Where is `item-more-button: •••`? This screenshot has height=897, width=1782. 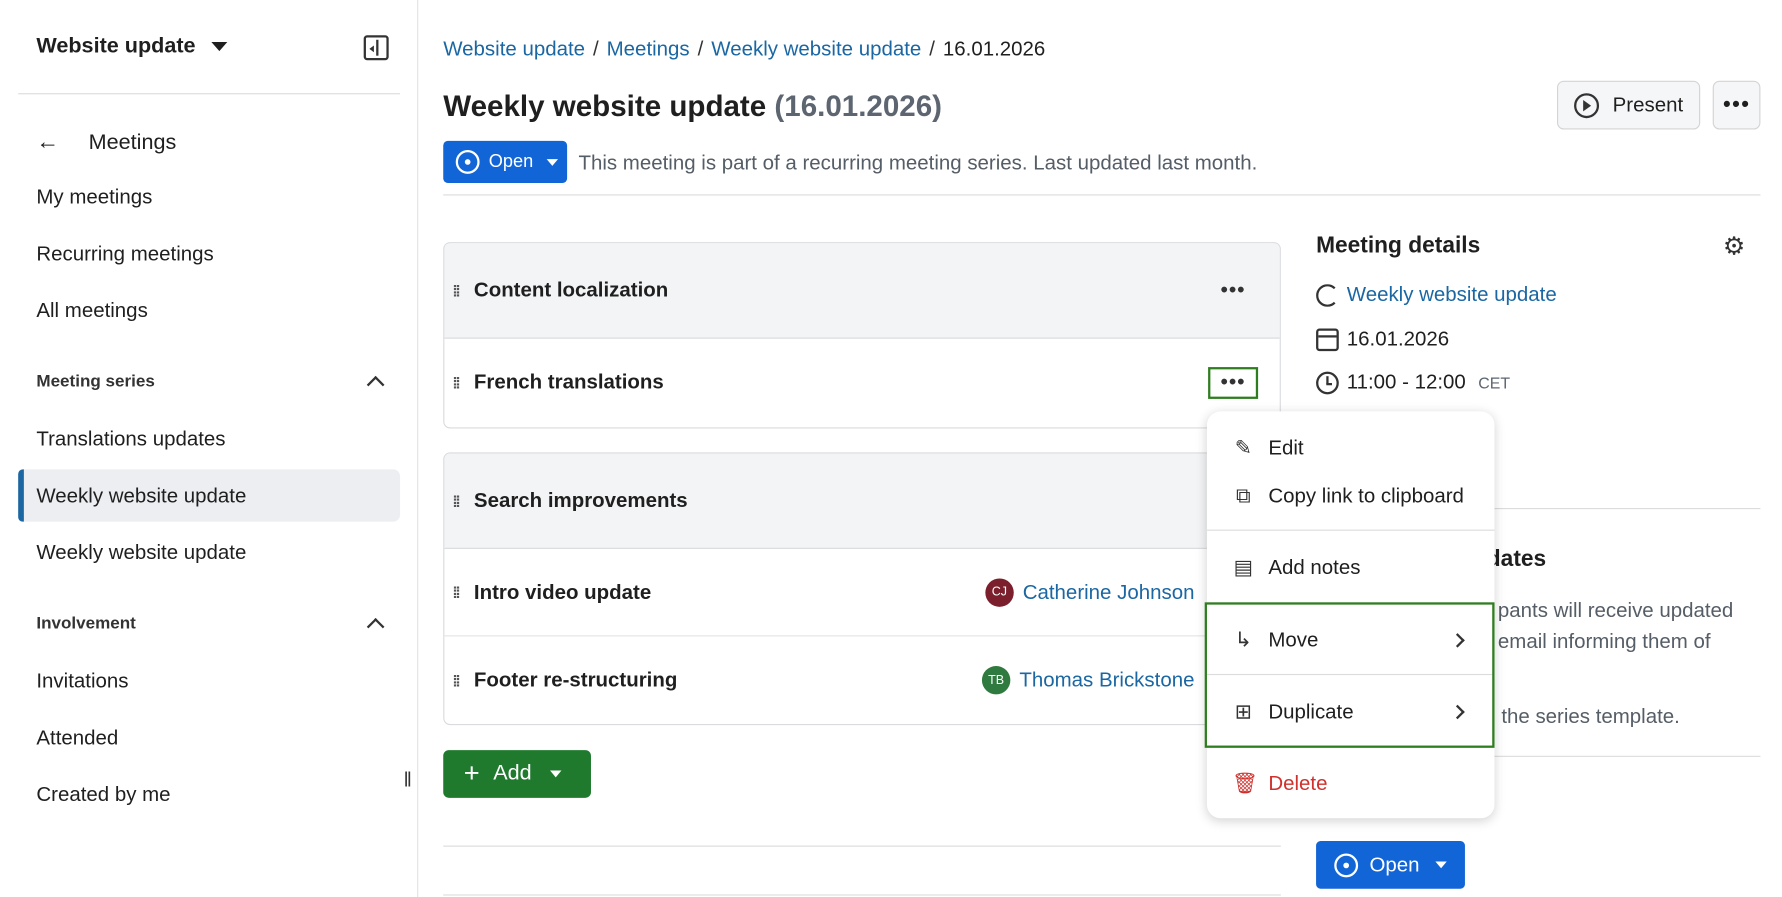 item-more-button: ••• is located at coordinates (1233, 382).